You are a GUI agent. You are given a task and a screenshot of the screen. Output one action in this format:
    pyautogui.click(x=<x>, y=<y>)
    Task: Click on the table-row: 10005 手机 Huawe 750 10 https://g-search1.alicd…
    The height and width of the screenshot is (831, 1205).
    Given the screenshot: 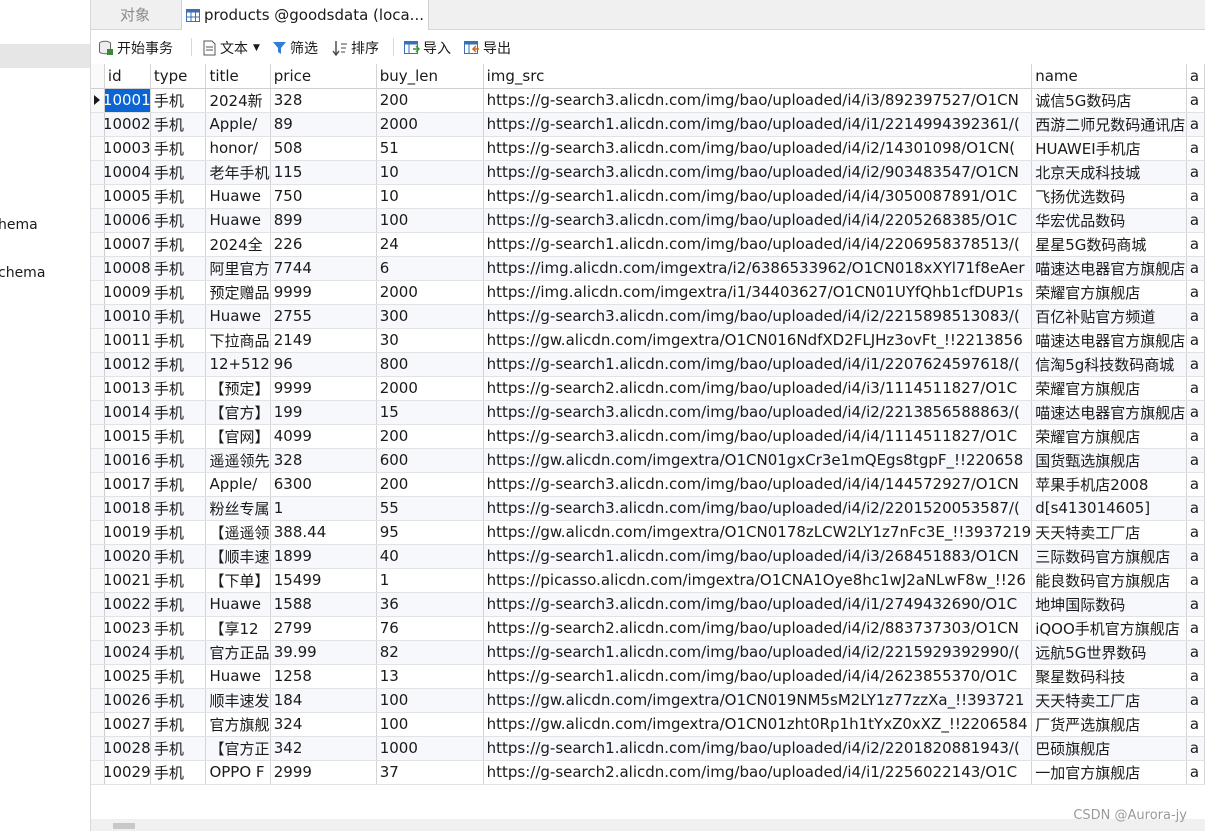 What is the action you would take?
    pyautogui.click(x=648, y=196)
    